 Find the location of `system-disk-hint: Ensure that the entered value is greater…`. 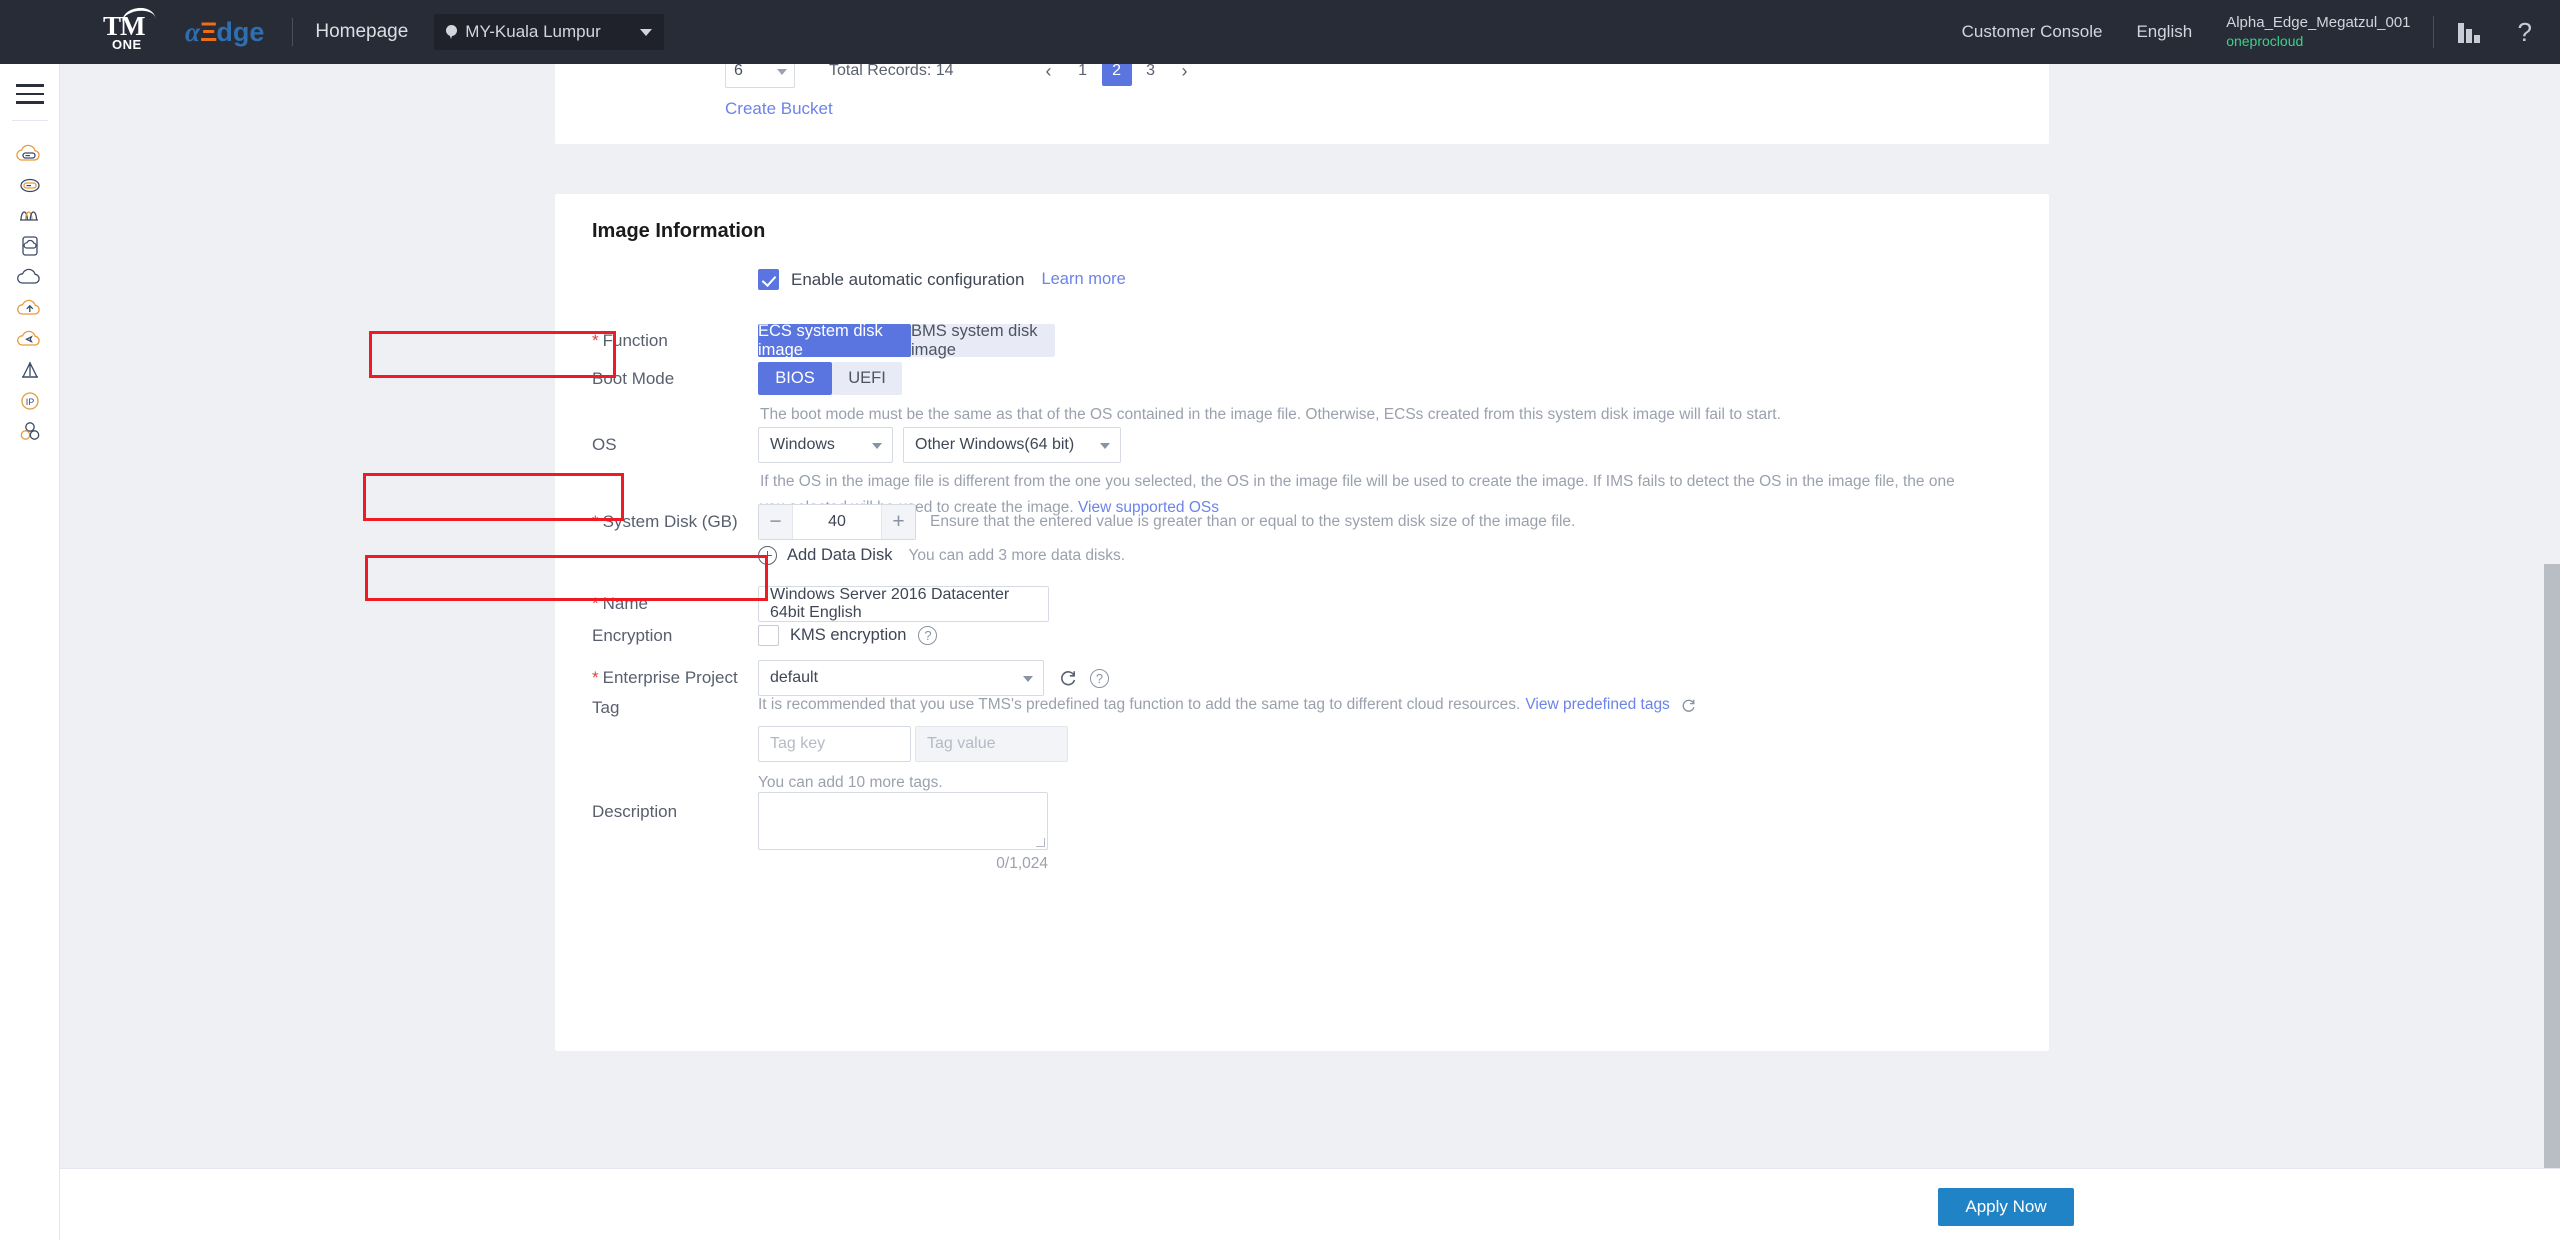

system-disk-hint: Ensure that the entered value is greater… is located at coordinates (1253, 521).